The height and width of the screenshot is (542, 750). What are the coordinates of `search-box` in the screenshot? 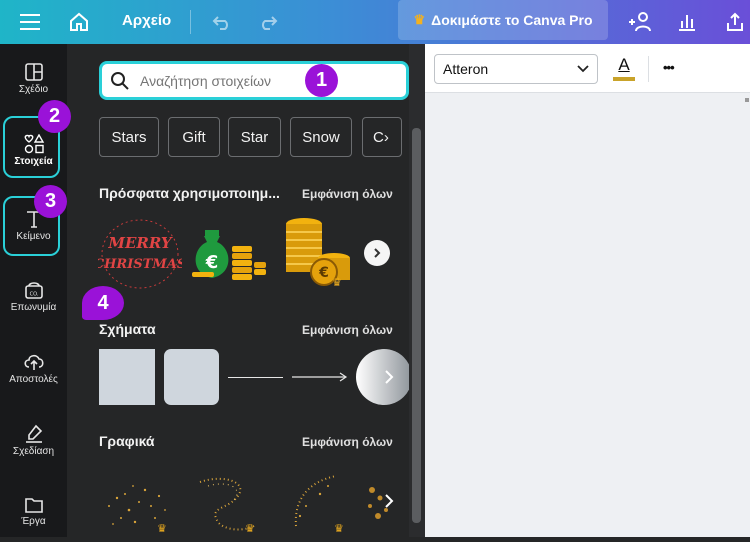 It's located at (254, 80).